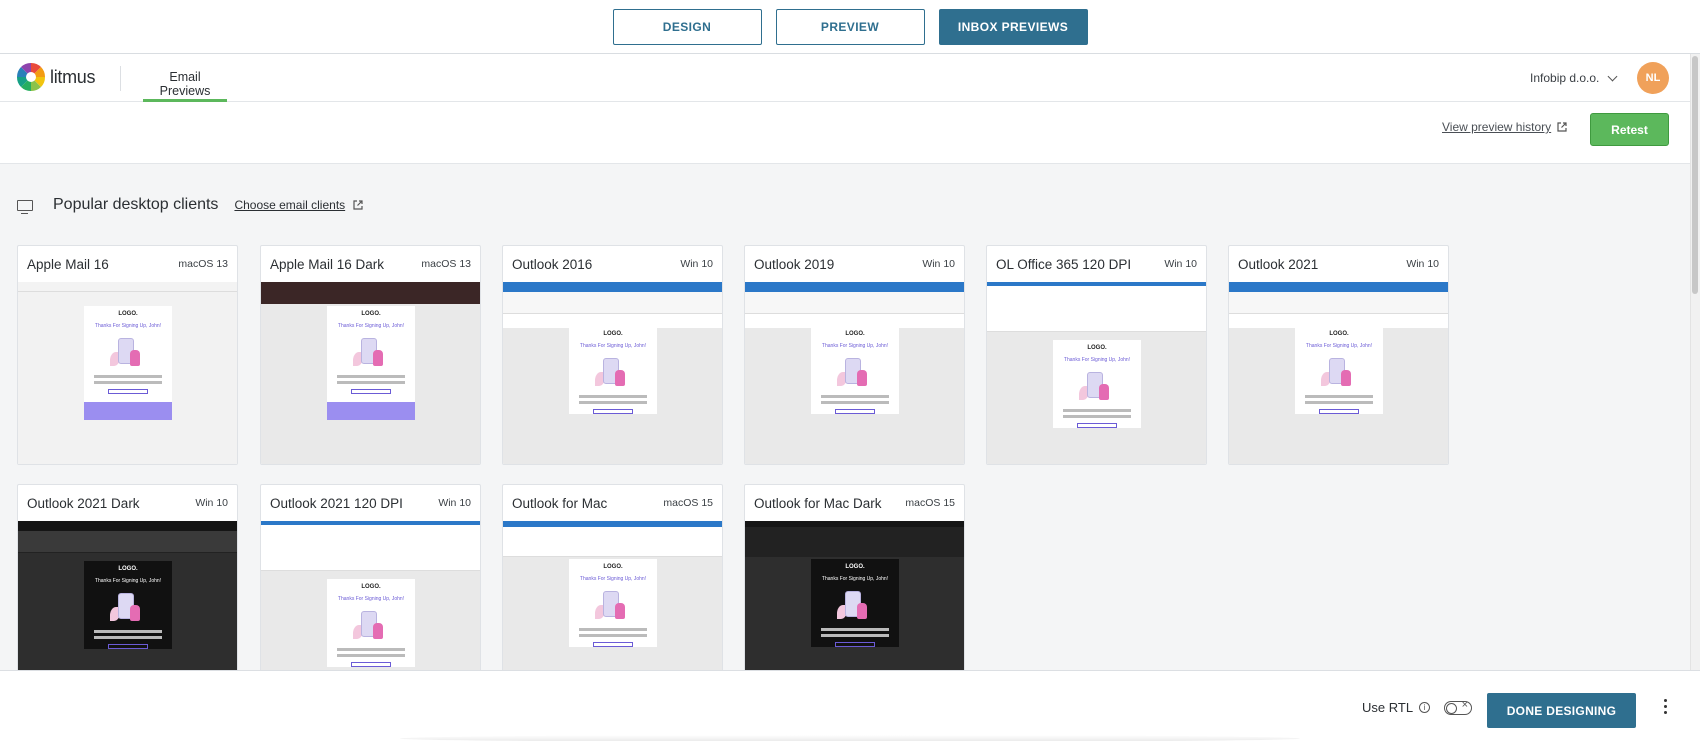  I want to click on more-options-icon, so click(1666, 708).